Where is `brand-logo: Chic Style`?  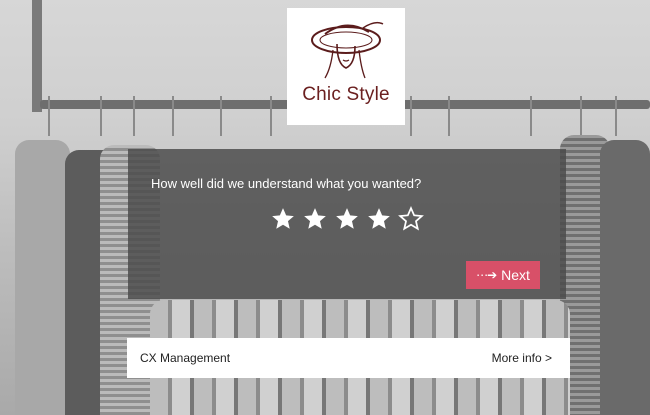
brand-logo: Chic Style is located at coordinates (346, 66).